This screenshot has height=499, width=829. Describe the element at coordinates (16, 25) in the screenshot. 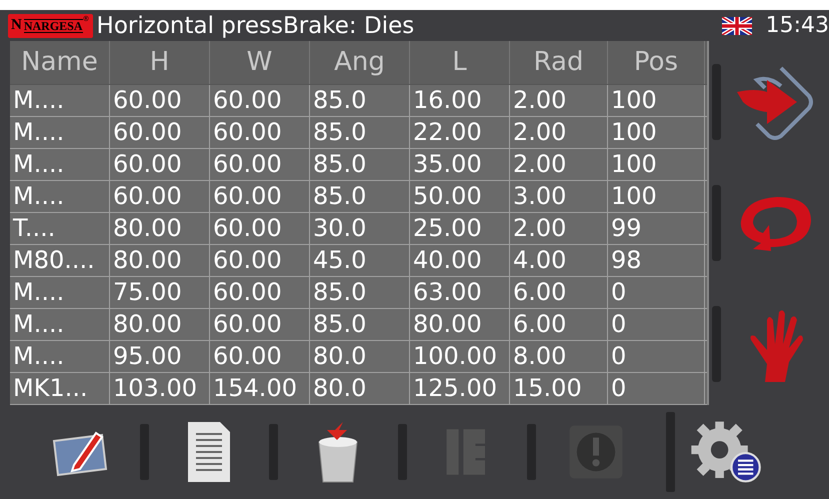

I see `logo-mark: N` at that location.